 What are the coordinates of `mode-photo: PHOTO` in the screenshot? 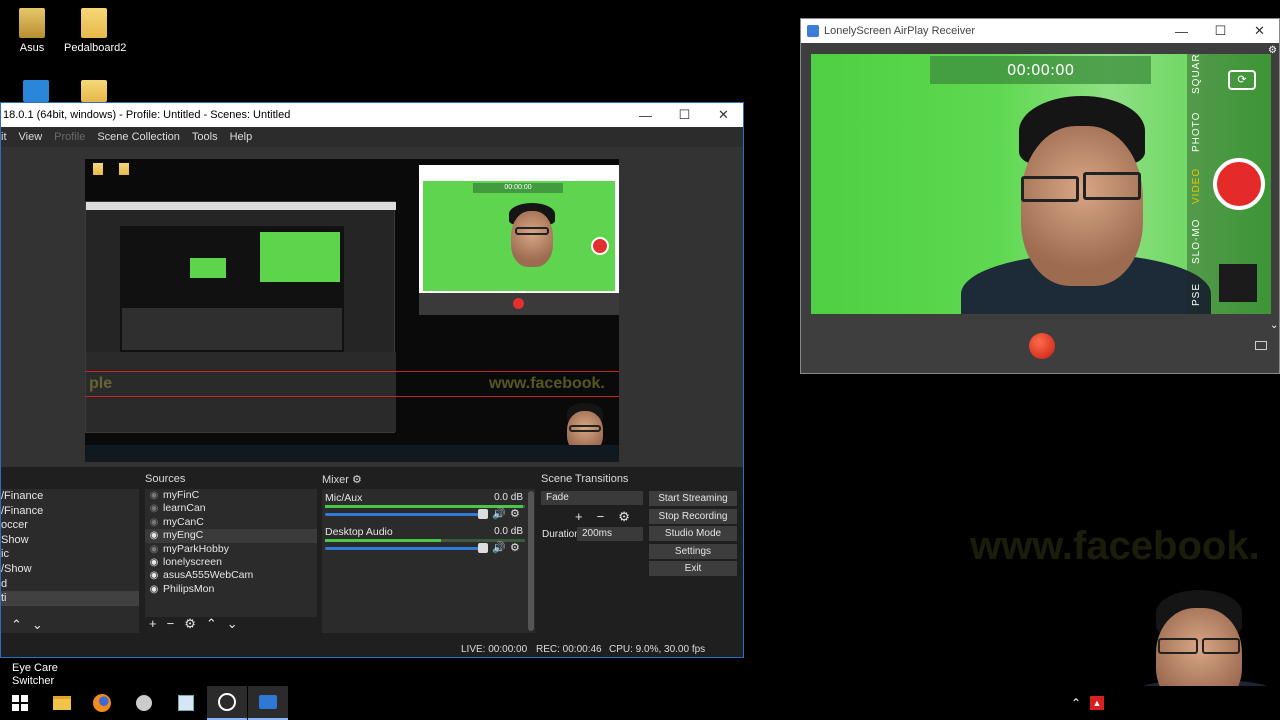 It's located at (1196, 132).